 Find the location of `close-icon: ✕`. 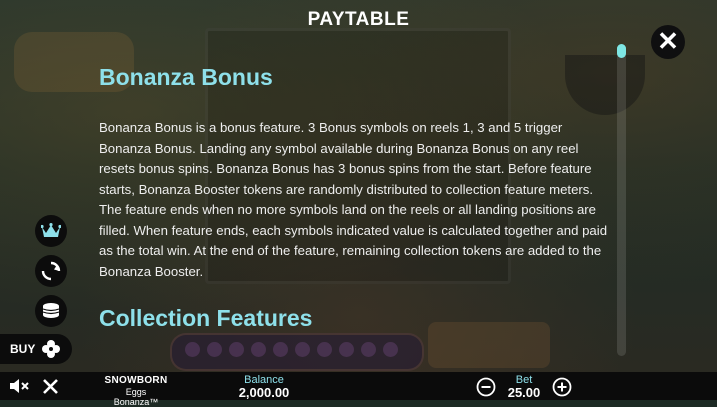

close-icon: ✕ is located at coordinates (668, 41).